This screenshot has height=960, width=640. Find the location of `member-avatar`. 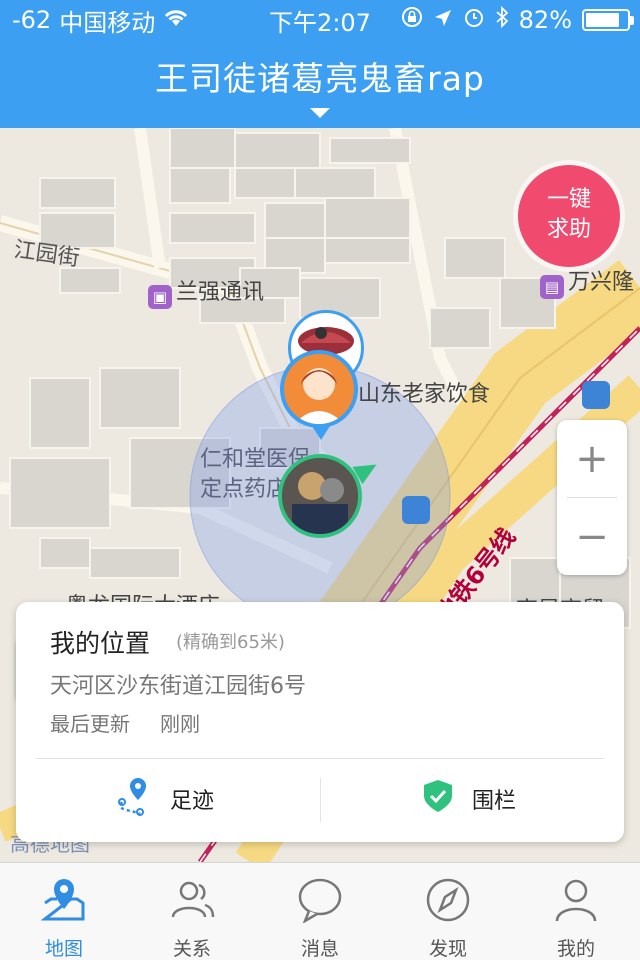

member-avatar is located at coordinates (319, 389).